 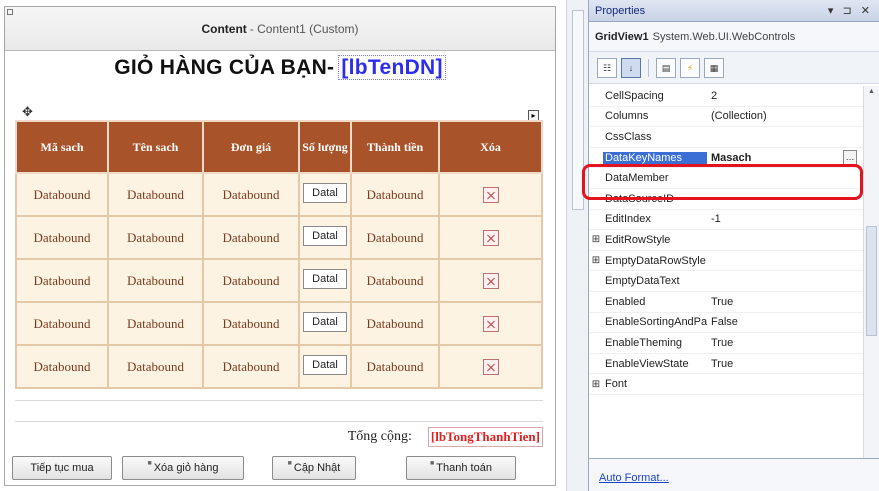 I want to click on property-row-enabled: Enabled True, so click(x=726, y=302).